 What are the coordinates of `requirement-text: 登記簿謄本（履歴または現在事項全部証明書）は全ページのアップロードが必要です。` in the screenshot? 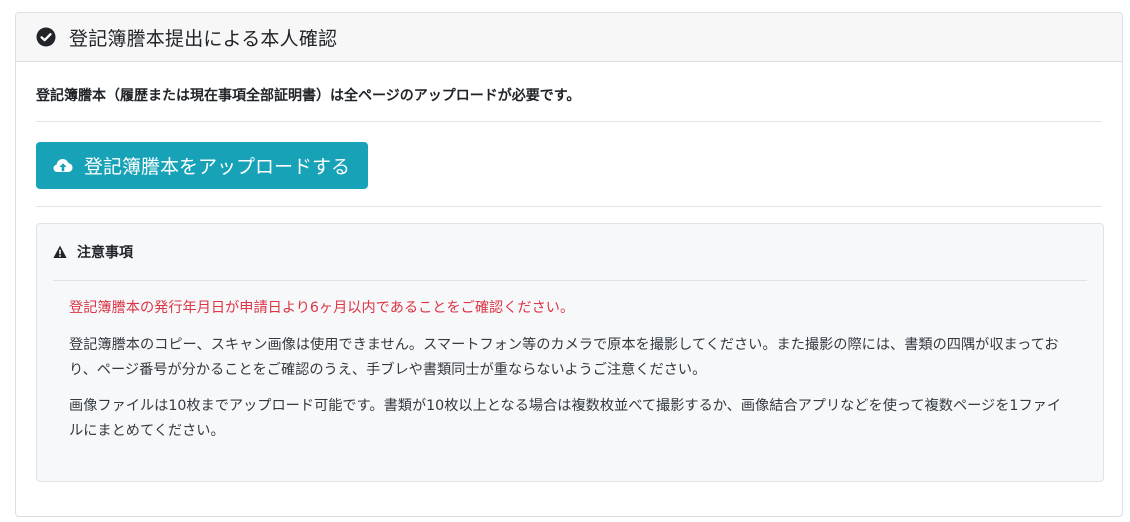 It's located at (569, 92).